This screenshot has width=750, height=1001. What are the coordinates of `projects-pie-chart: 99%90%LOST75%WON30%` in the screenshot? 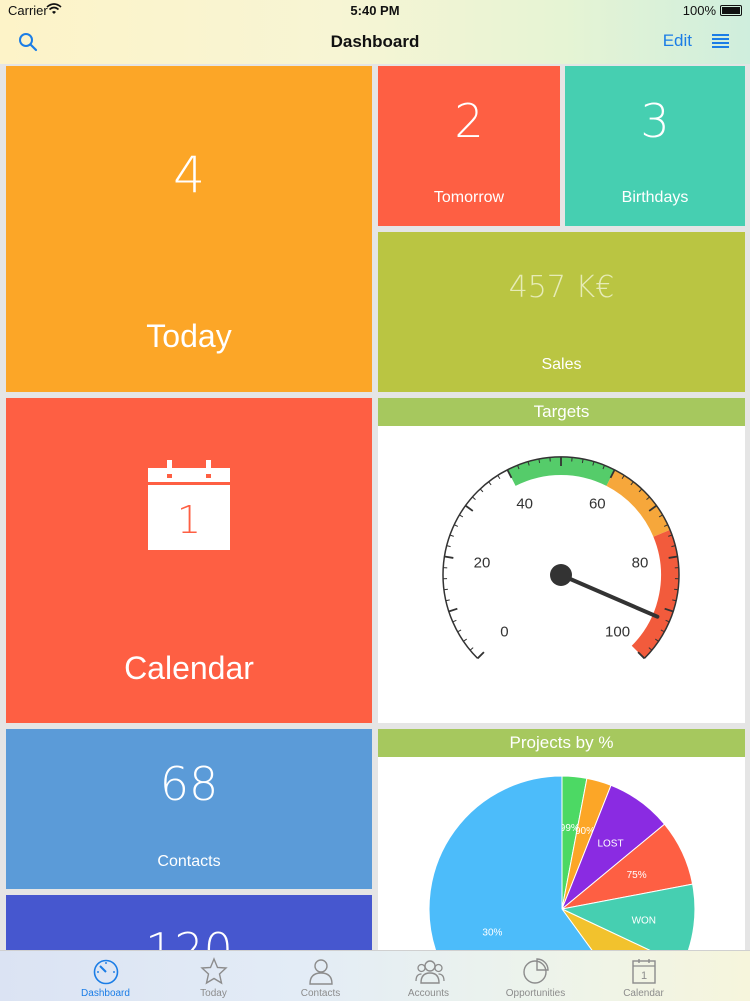 It's located at (561, 853).